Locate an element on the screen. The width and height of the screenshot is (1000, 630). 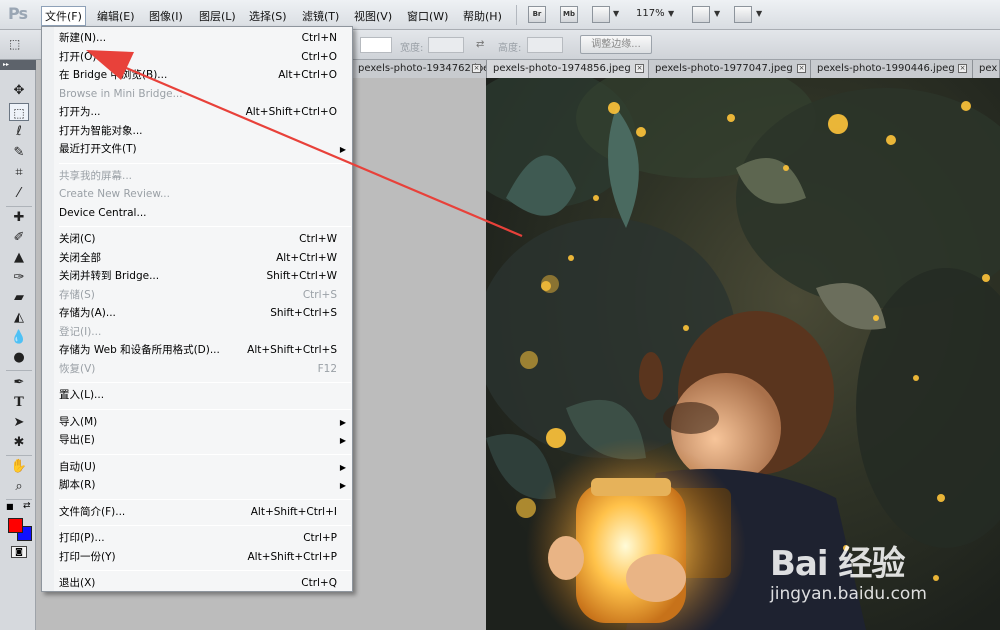
foreground-color-swatch is located at coordinates (15, 525).